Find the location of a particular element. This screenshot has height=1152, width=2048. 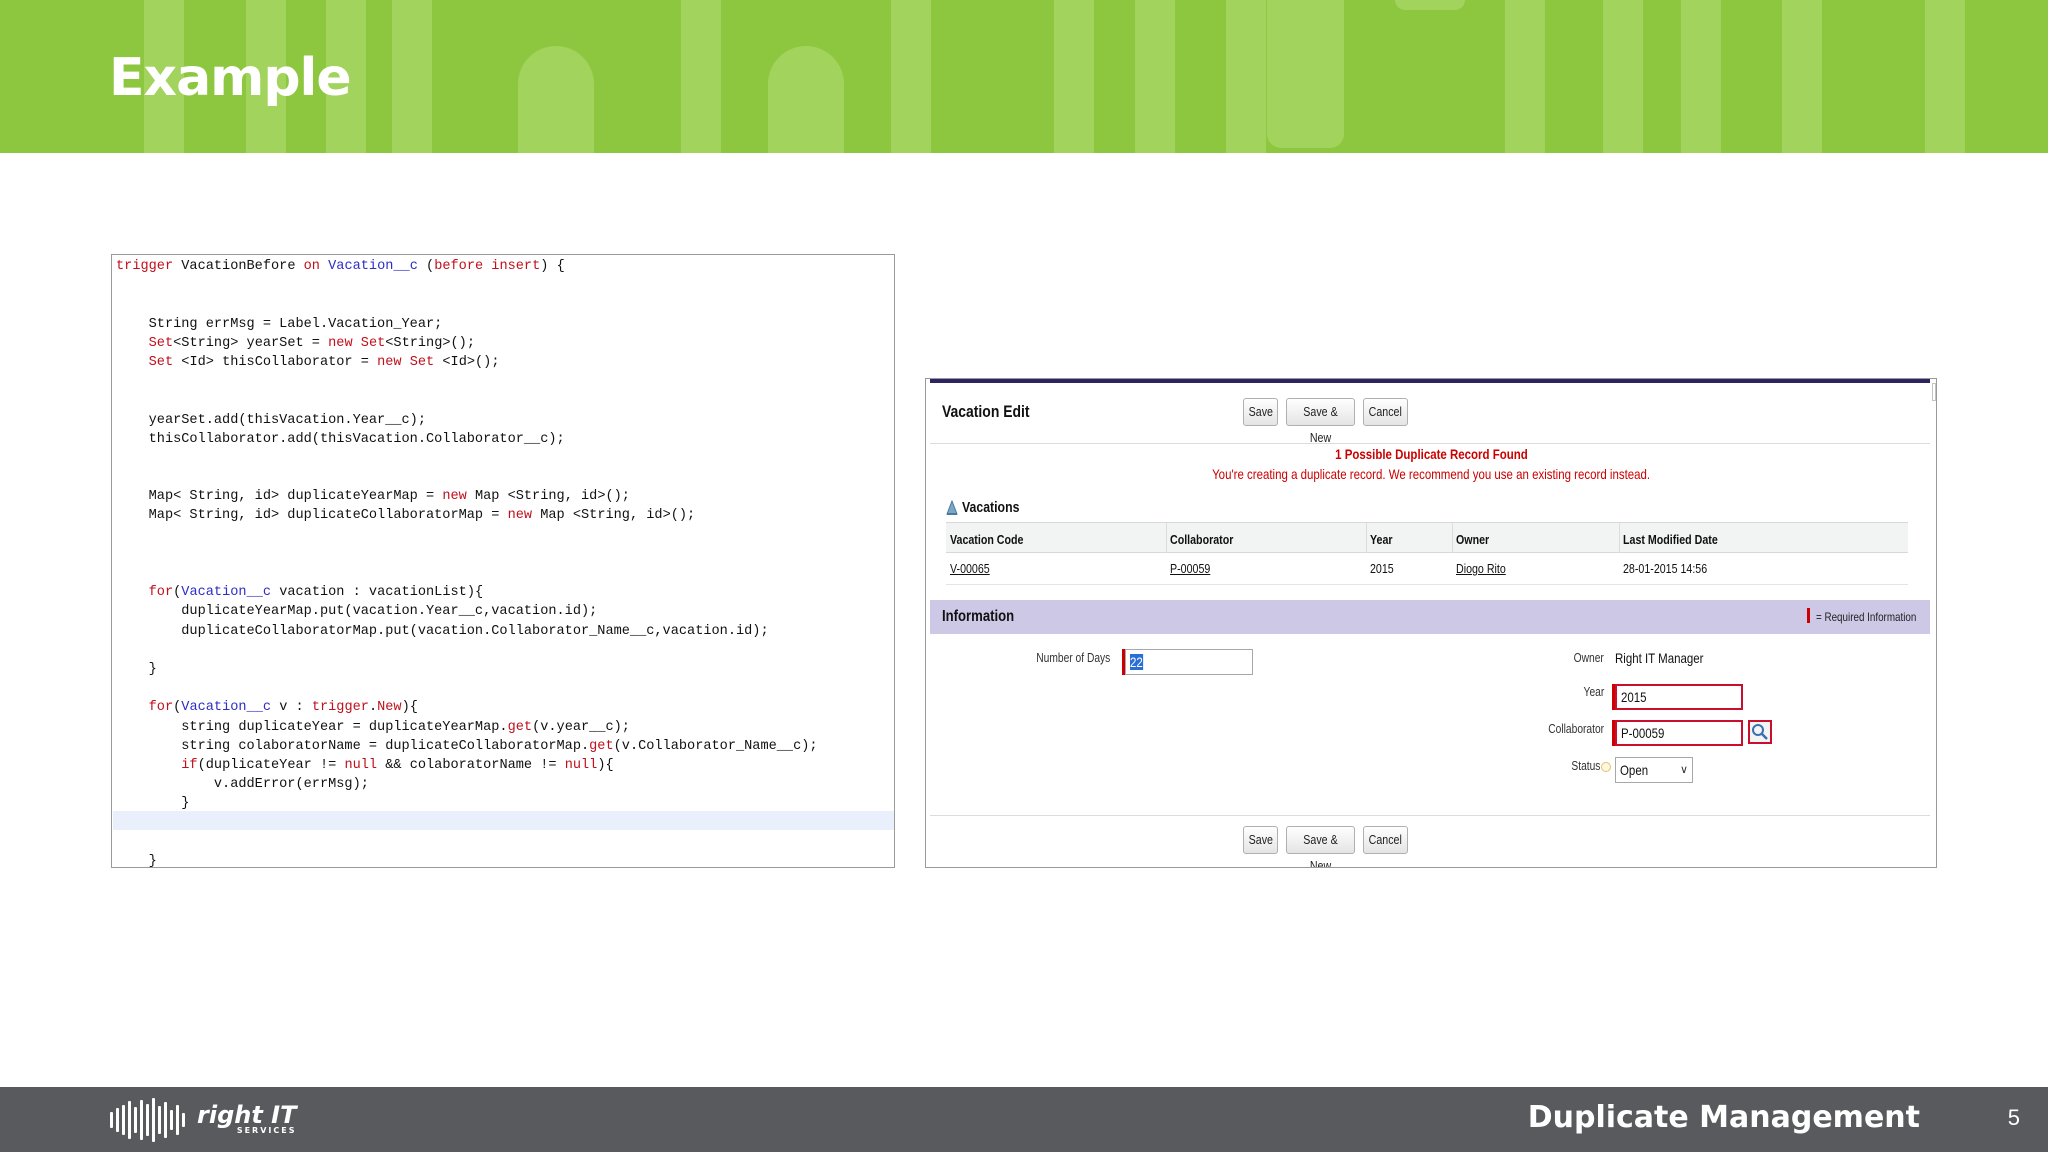

code-line: yearSet.add(thisVacation.Year__c); is located at coordinates (271, 420).